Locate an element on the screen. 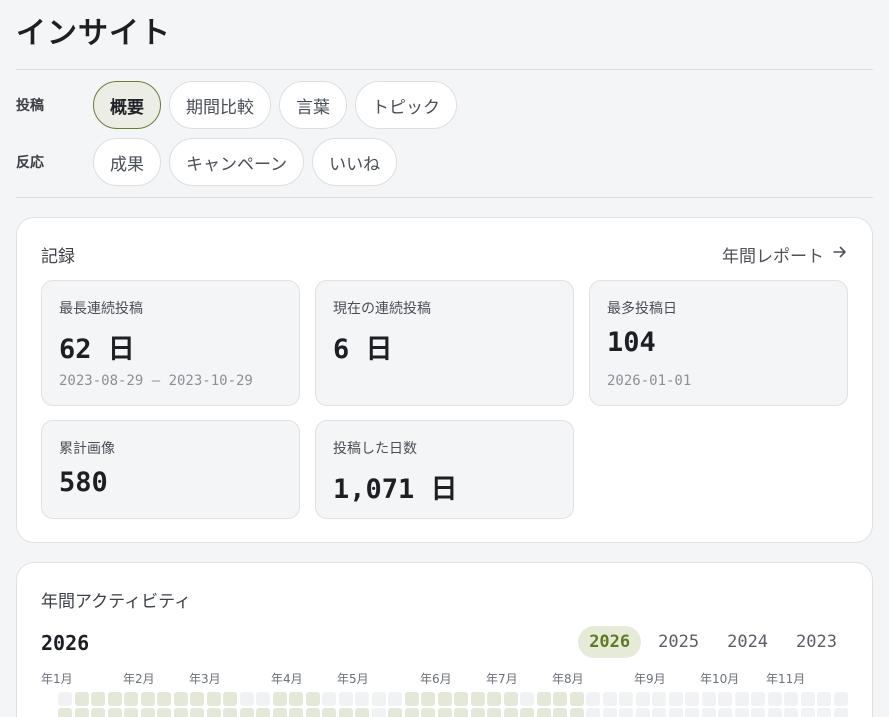 This screenshot has height=717, width=889. month-label: 年11月 is located at coordinates (786, 679).